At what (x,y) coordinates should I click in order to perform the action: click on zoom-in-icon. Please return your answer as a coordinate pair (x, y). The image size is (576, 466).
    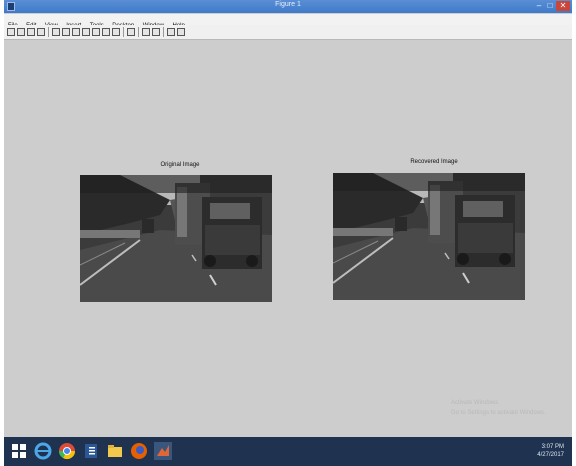
    Looking at the image, I should click on (66, 32).